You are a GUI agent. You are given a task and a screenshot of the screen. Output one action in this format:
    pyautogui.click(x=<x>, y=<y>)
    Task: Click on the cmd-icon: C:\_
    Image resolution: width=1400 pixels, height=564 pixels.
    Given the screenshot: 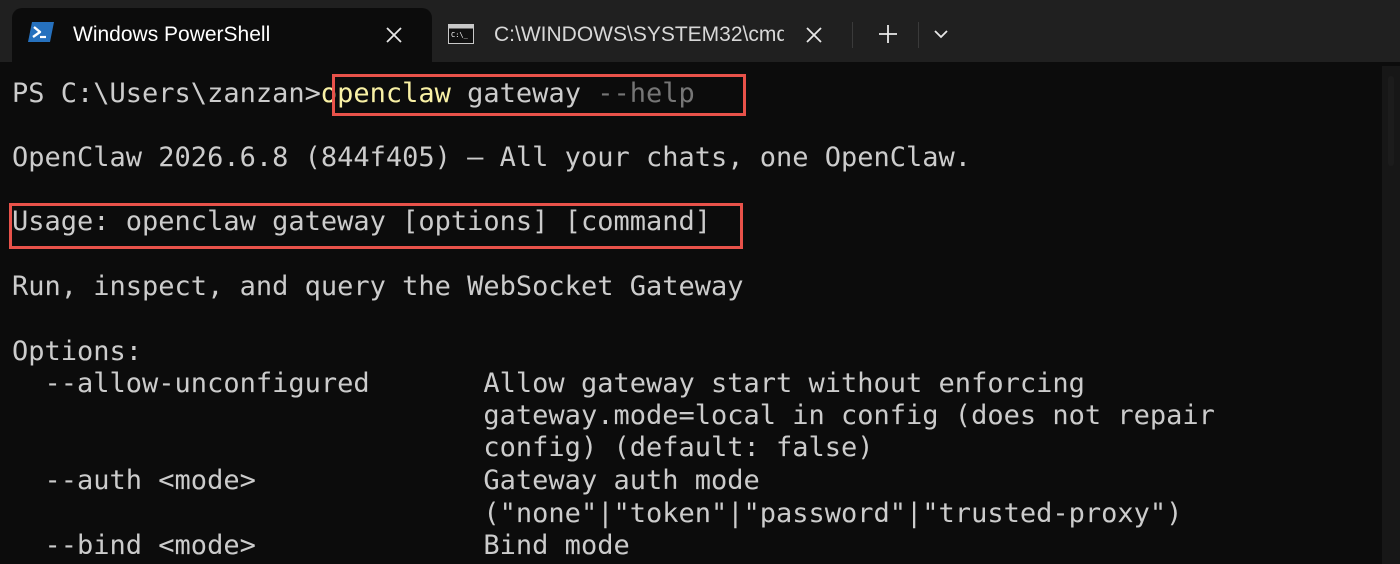 What is the action you would take?
    pyautogui.click(x=461, y=34)
    